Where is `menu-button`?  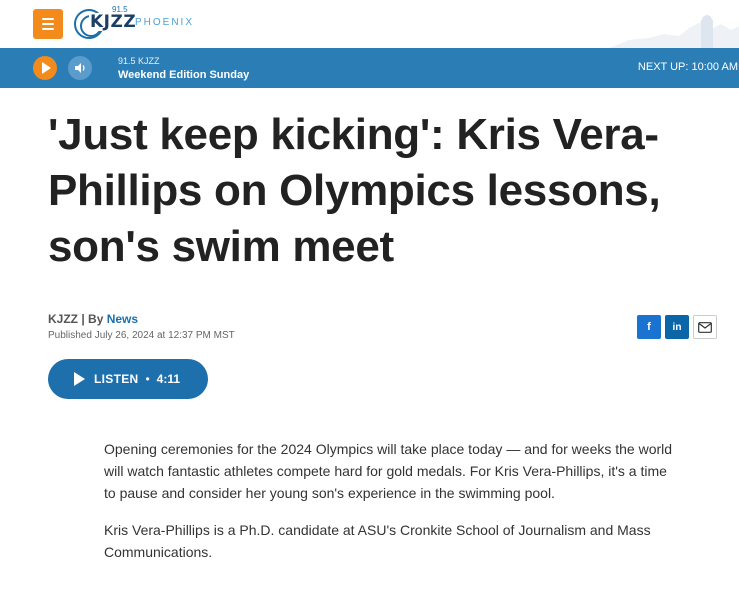 menu-button is located at coordinates (48, 24).